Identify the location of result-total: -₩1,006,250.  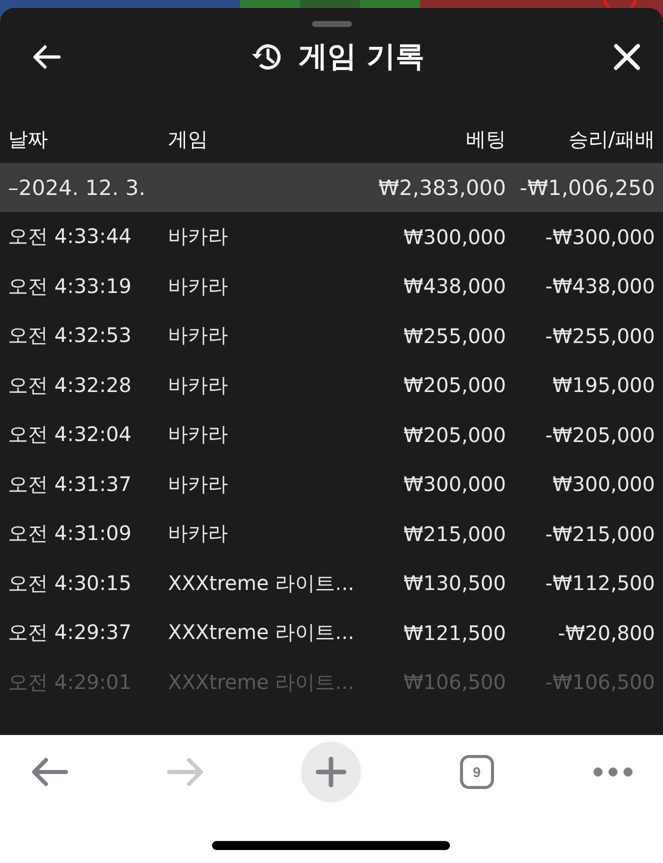
(586, 188).